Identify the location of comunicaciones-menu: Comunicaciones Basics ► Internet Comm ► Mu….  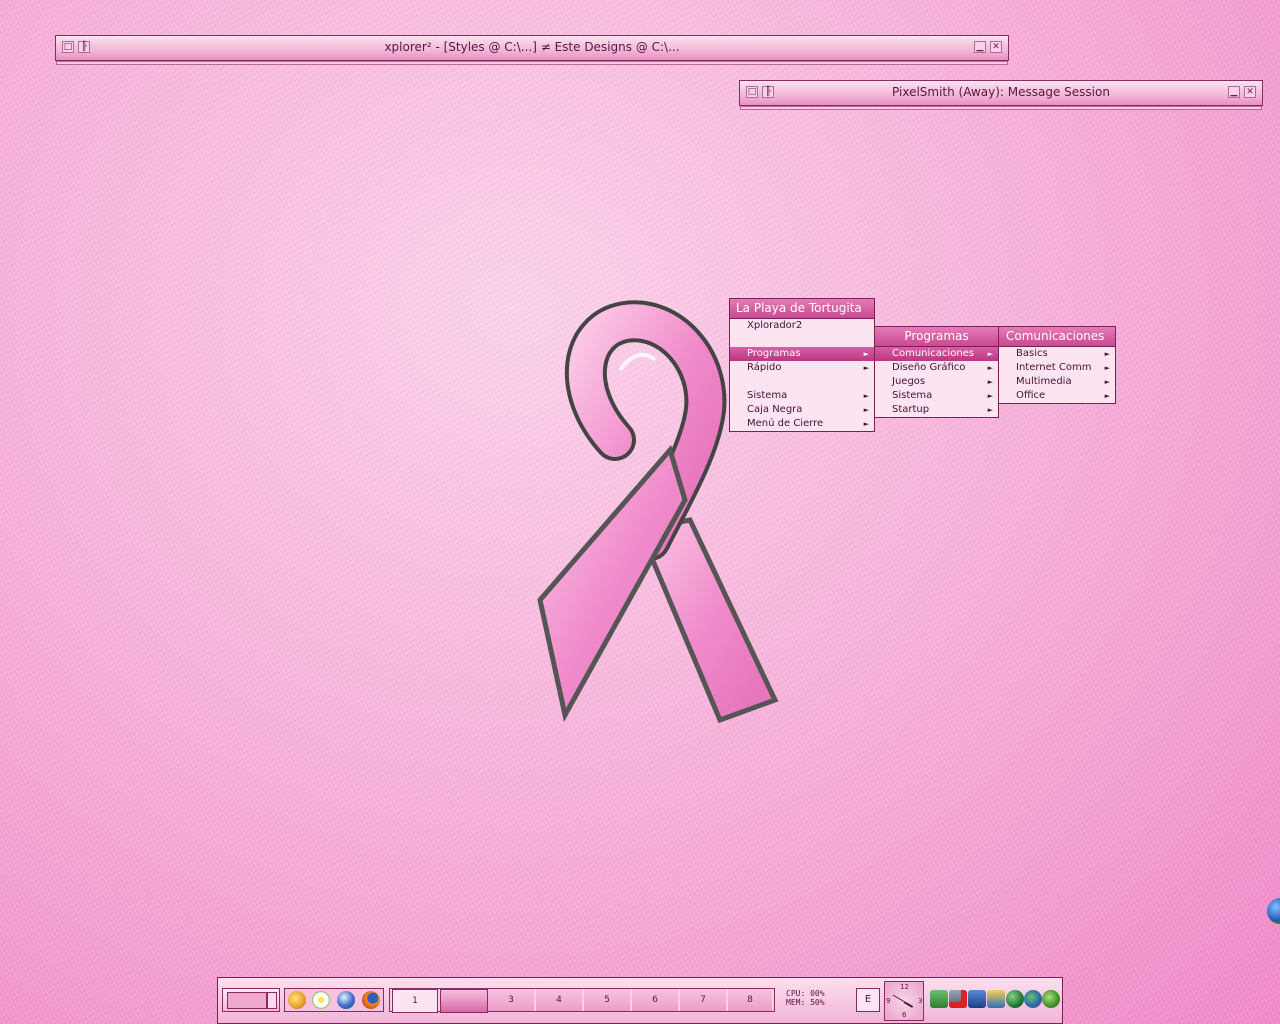
(1057, 365).